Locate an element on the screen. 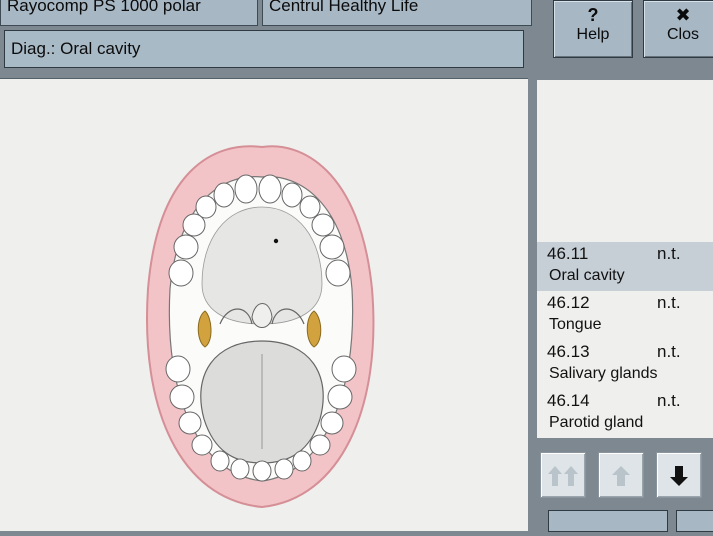 This screenshot has height=536, width=713. item-code: 46.11 is located at coordinates (568, 253).